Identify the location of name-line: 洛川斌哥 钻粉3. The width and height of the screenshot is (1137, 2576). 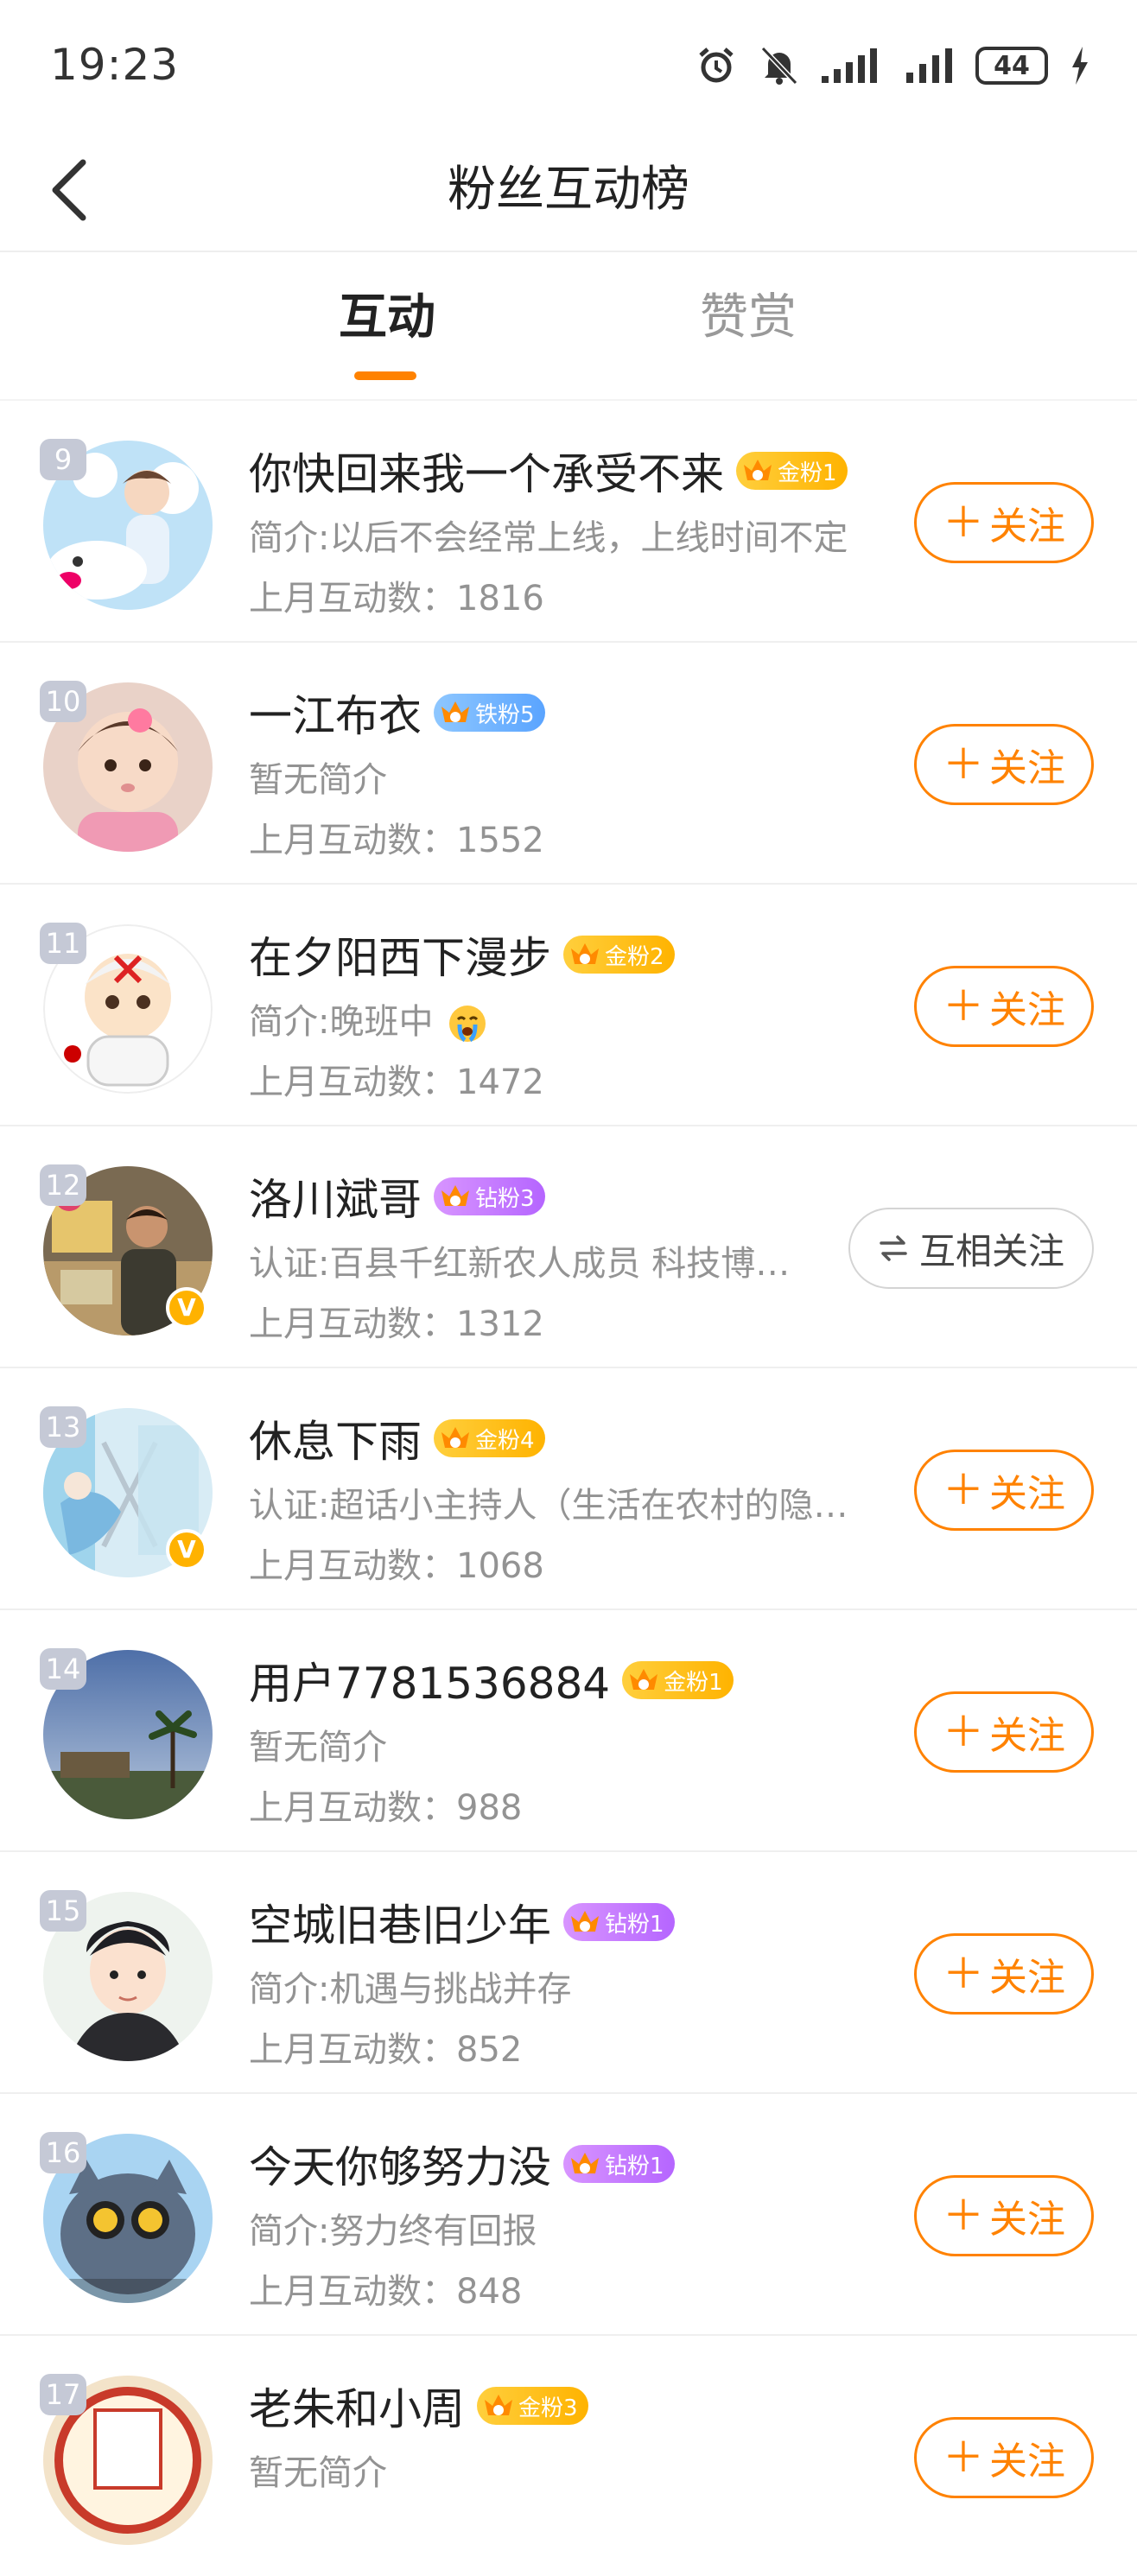
(397, 1196).